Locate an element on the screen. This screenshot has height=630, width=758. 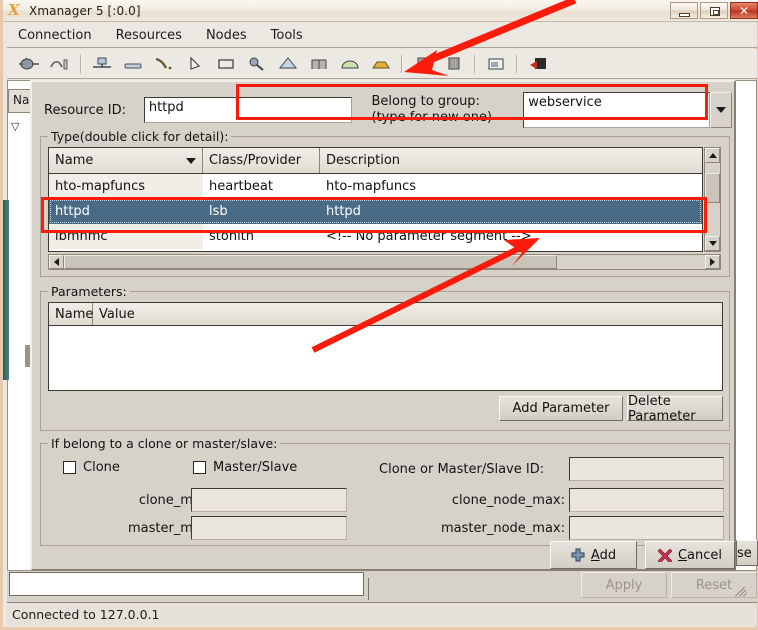
clone-checkbox-row: Clone is located at coordinates (91, 467).